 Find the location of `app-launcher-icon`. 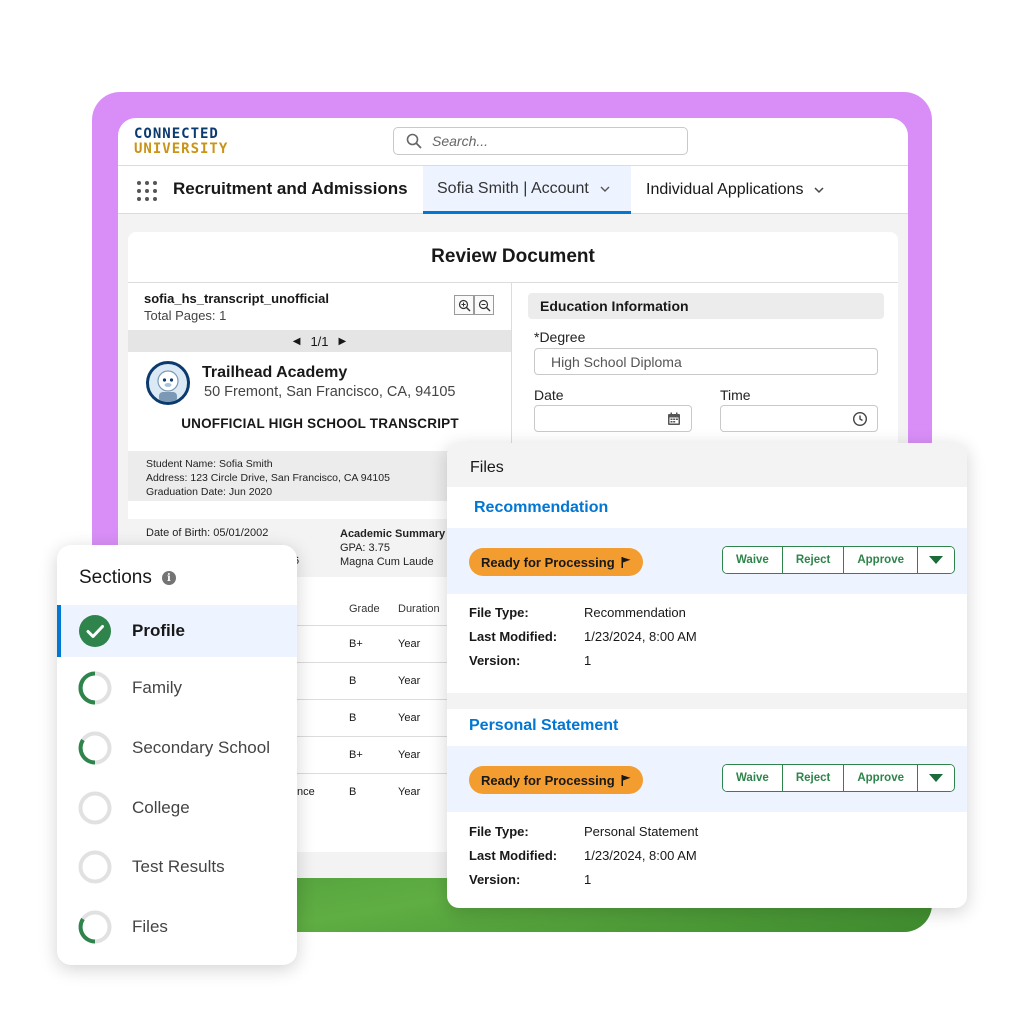

app-launcher-icon is located at coordinates (147, 191).